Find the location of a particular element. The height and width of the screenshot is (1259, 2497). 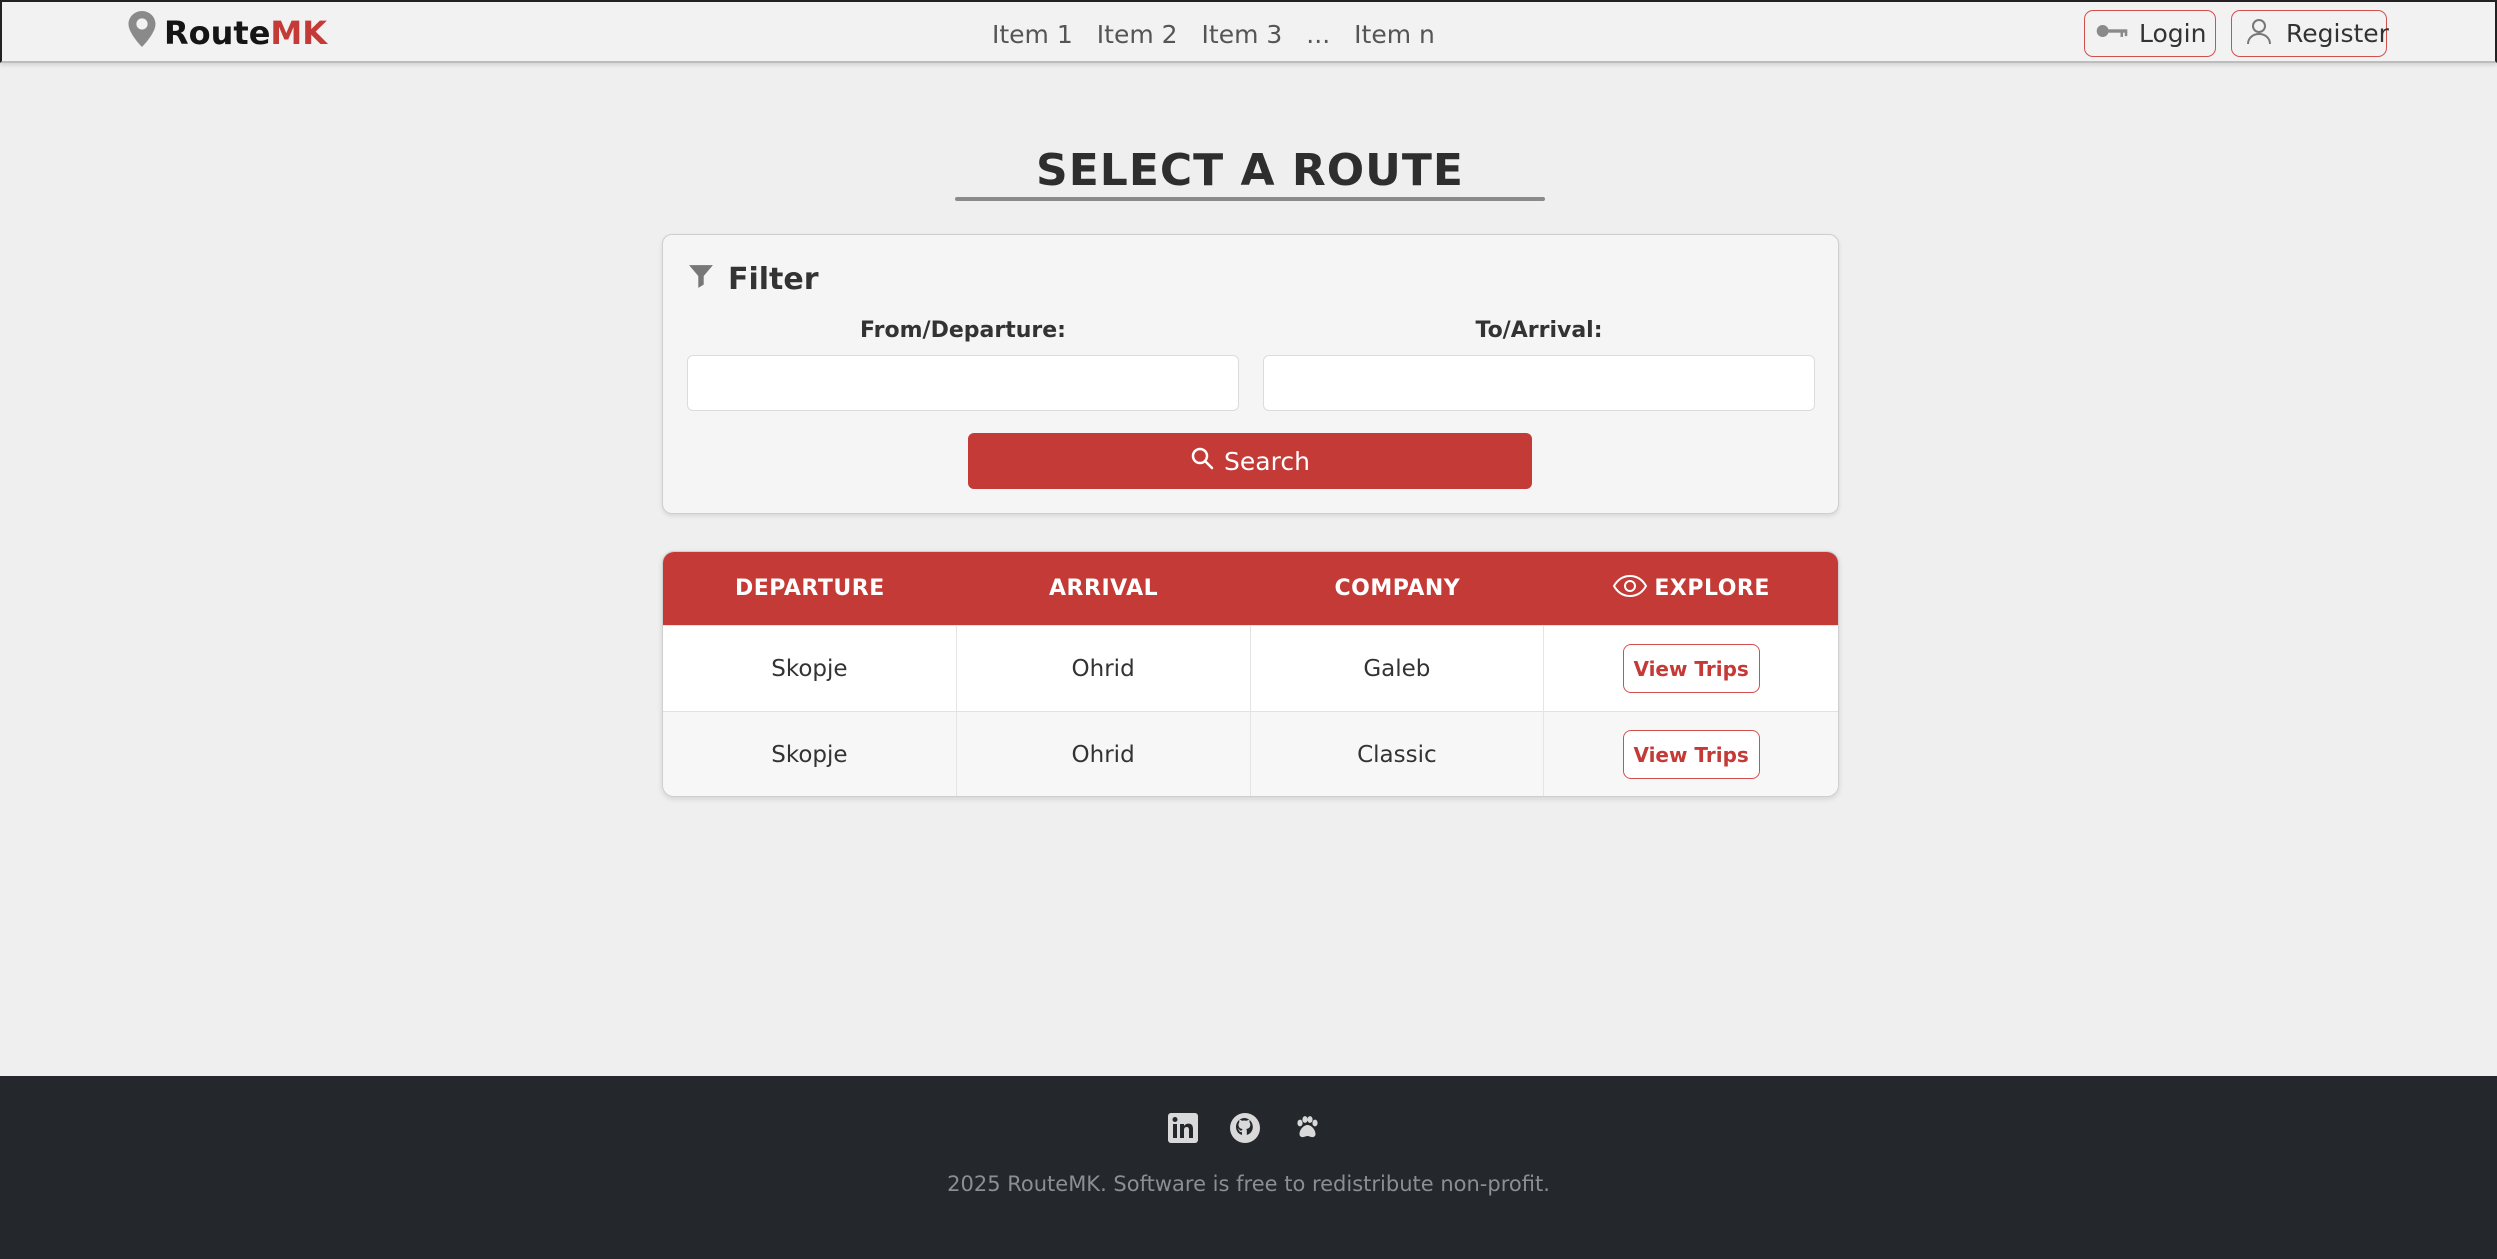

nav-item-3: Item 3 is located at coordinates (1242, 34).